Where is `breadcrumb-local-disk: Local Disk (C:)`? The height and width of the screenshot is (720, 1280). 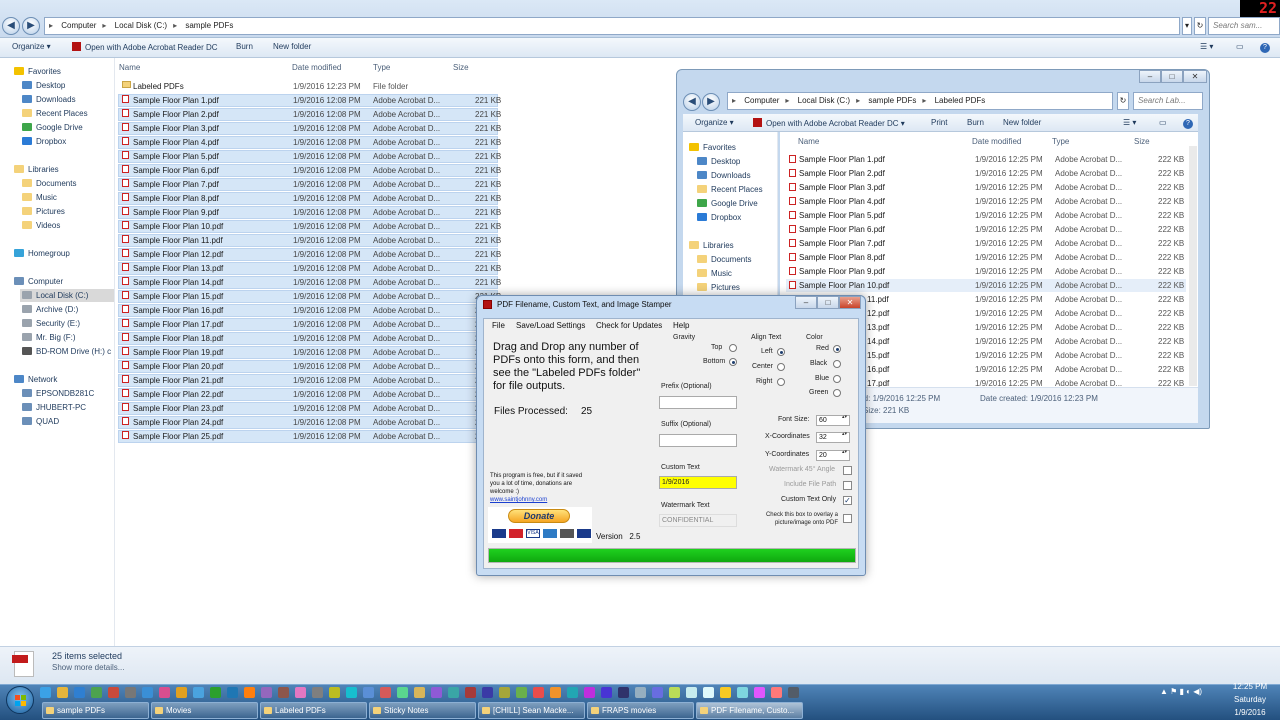
breadcrumb-local-disk: Local Disk (C:) is located at coordinates (824, 100).